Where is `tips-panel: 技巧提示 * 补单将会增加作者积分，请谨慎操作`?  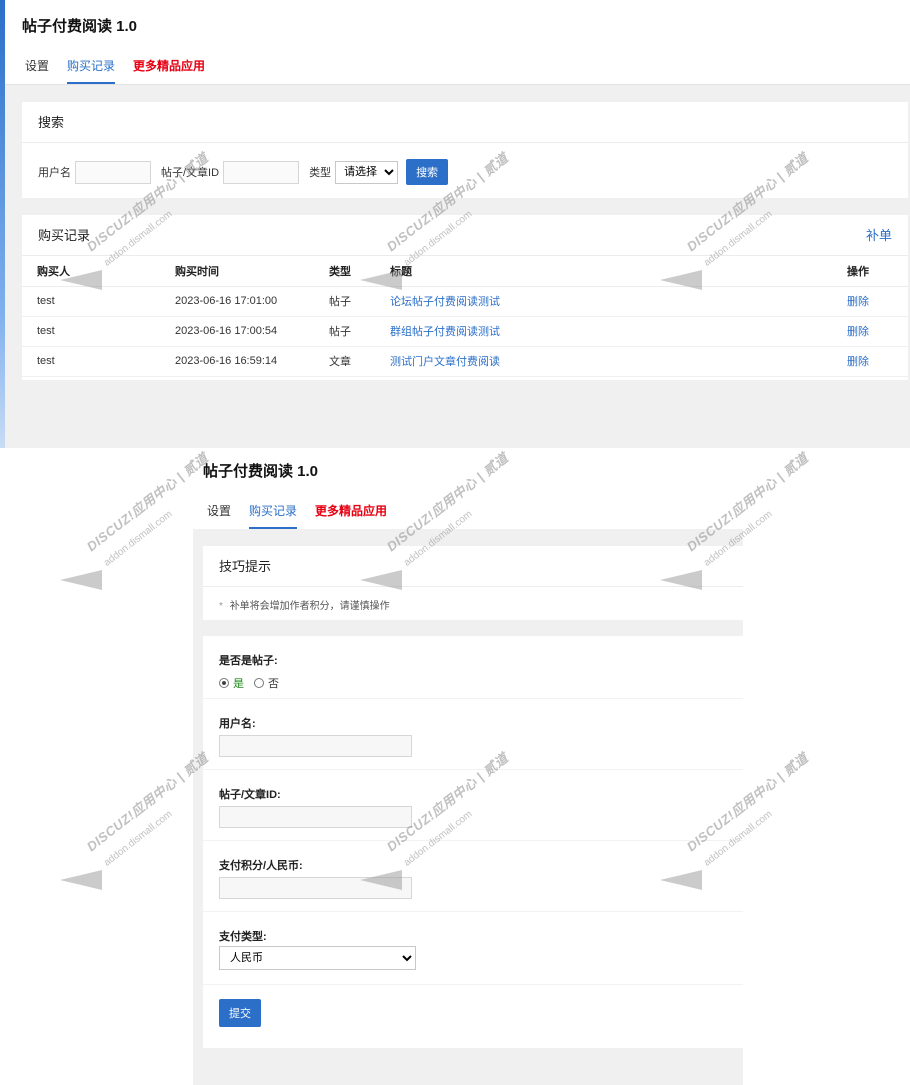
tips-panel: 技巧提示 * 补单将会增加作者积分，请谨慎操作 is located at coordinates (473, 583).